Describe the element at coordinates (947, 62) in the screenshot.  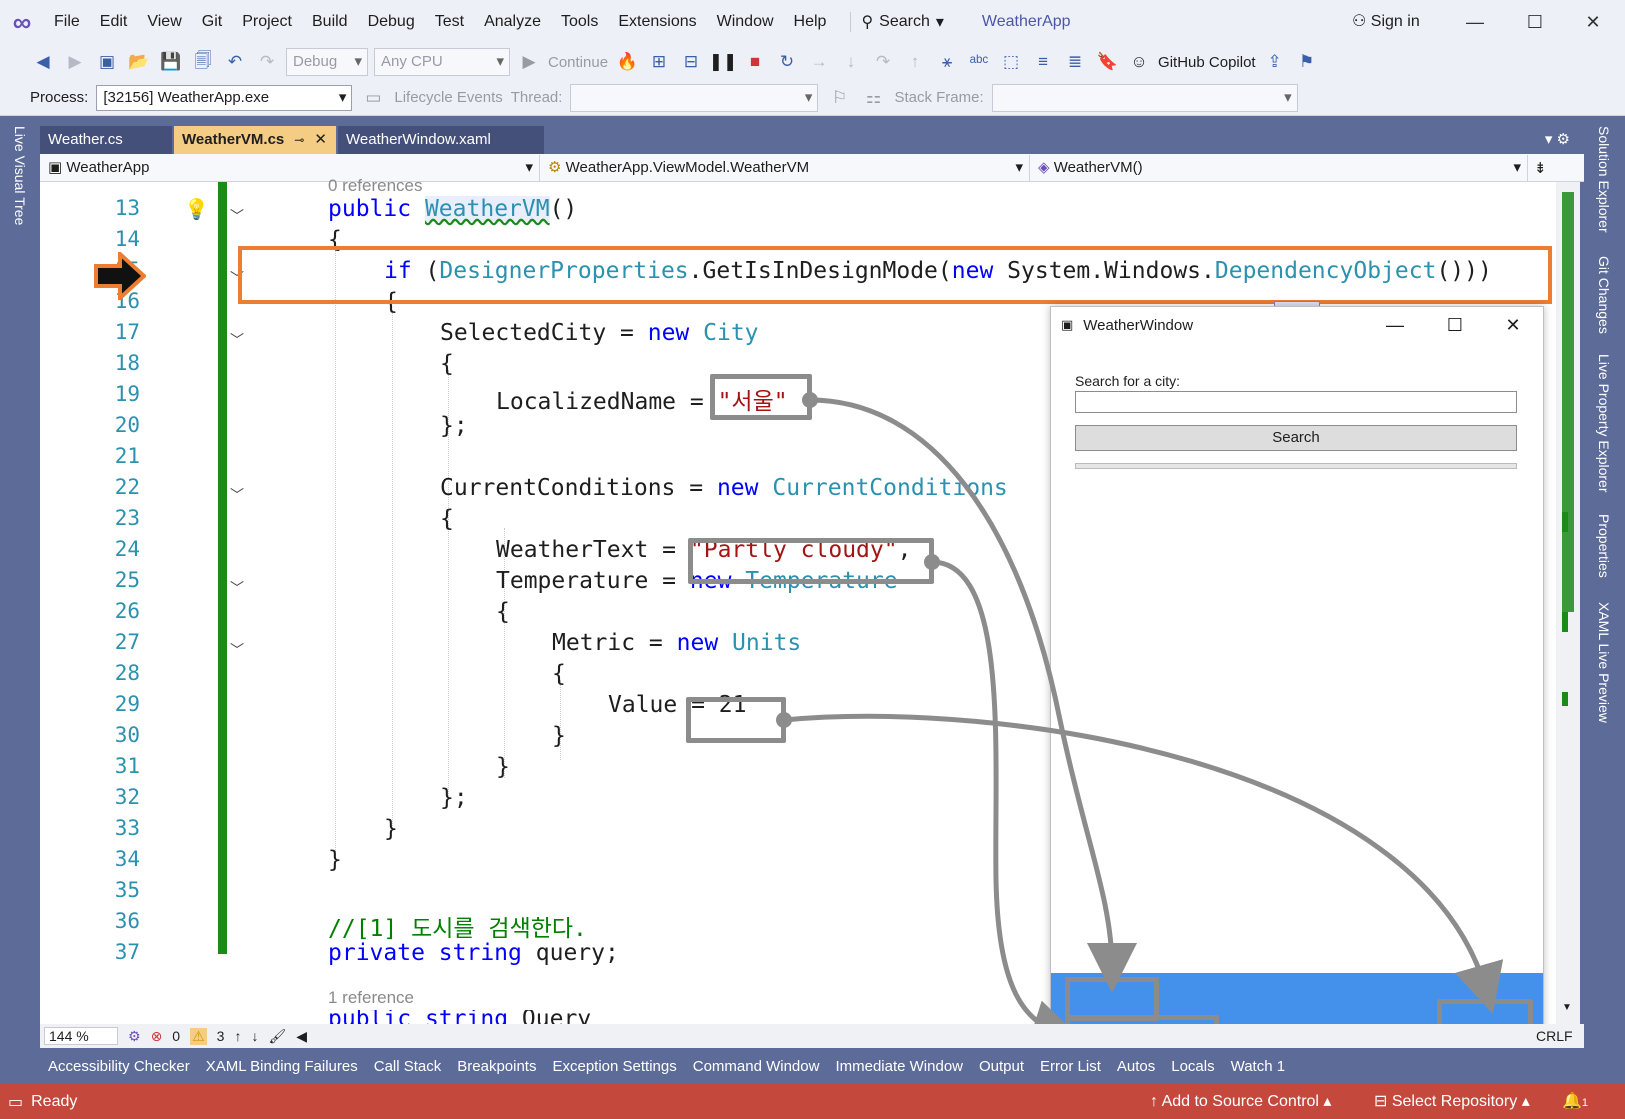
I see `diagnostics-icon: ⚹` at that location.